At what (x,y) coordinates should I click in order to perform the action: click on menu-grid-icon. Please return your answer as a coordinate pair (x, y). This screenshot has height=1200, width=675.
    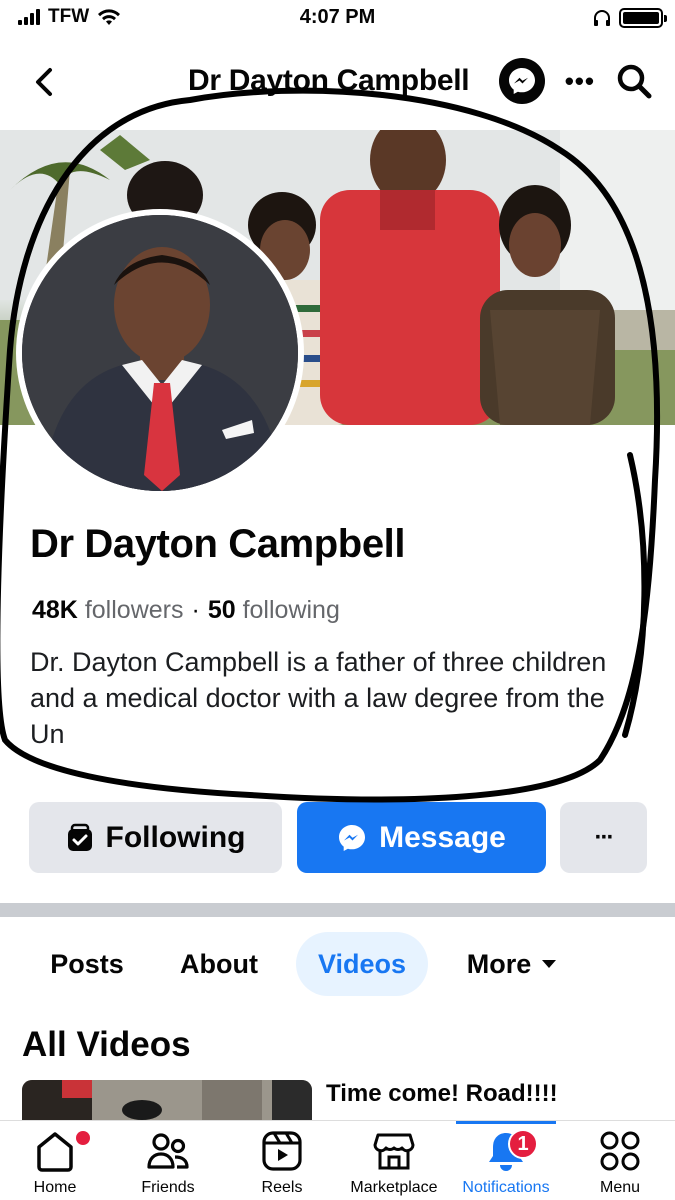
    Looking at the image, I should click on (620, 1151).